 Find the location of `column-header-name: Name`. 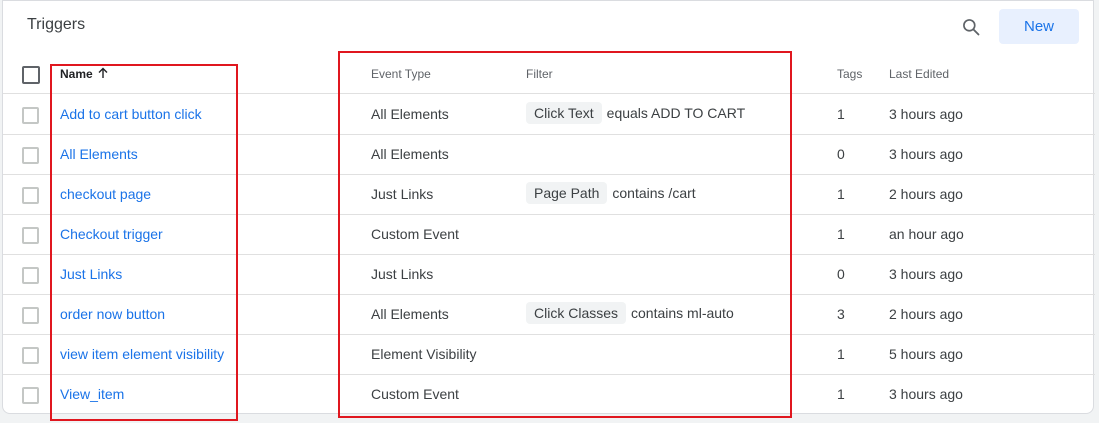

column-header-name: Name is located at coordinates (84, 74).